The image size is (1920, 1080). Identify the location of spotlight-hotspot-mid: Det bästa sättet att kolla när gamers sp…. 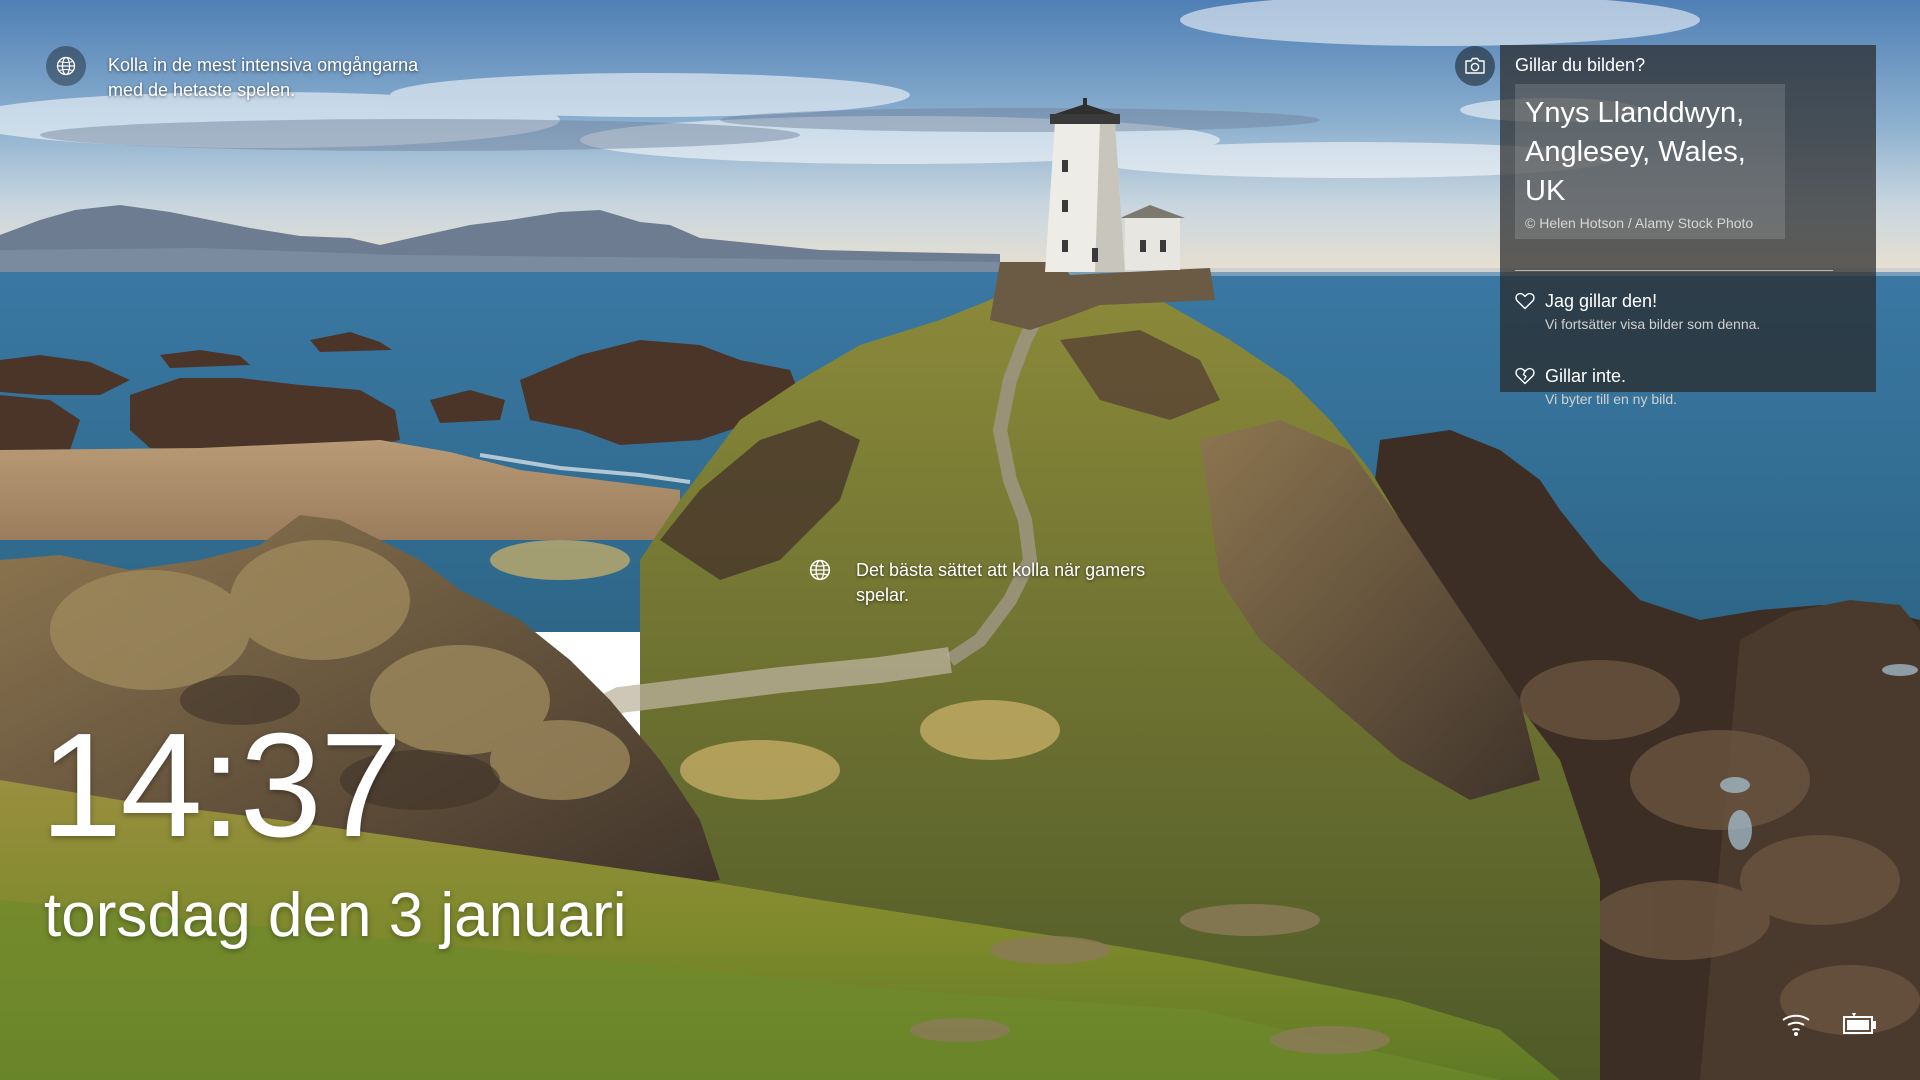
(991, 582).